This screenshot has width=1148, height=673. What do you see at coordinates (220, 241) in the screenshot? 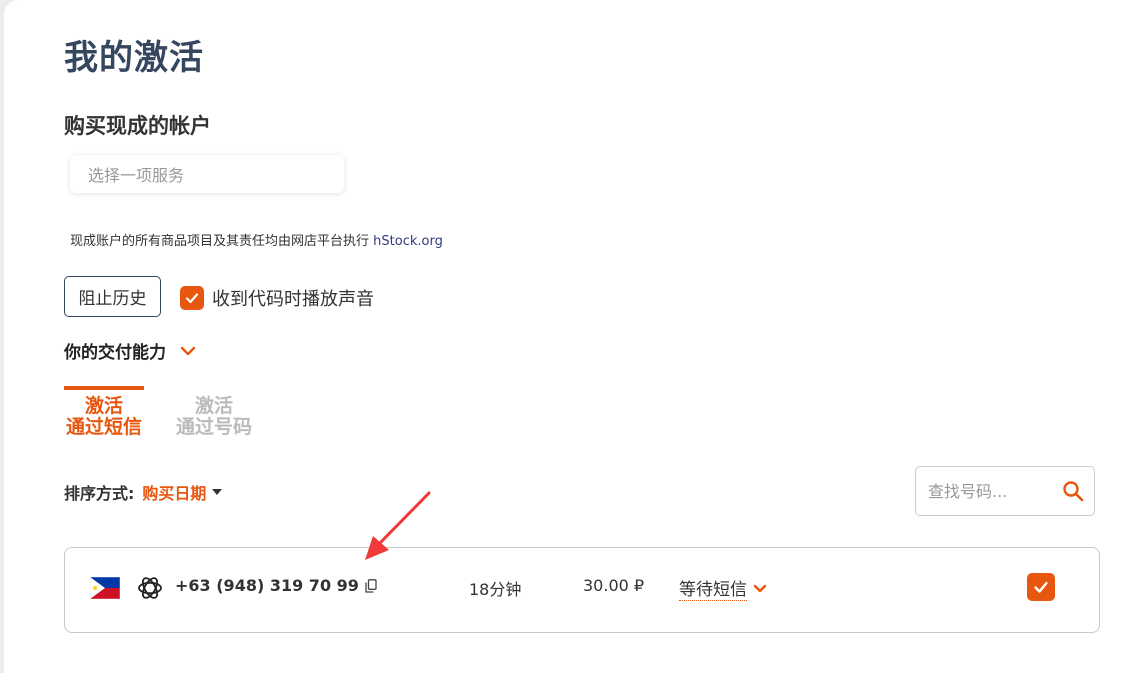
I see `notice-text: 现成账户的所有商品项目及其责任均由网店平台执行` at bounding box center [220, 241].